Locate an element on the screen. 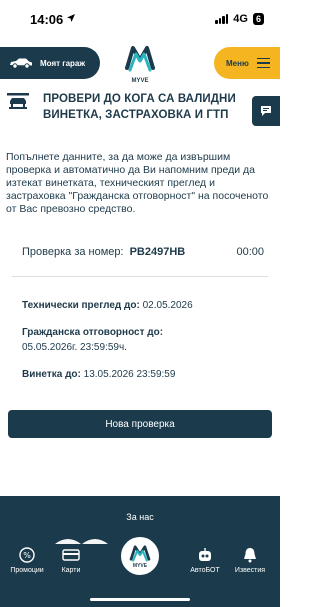 The height and width of the screenshot is (607, 320). check-line: Проверка за номер: PB2497HB 00:00 is located at coordinates (143, 252).